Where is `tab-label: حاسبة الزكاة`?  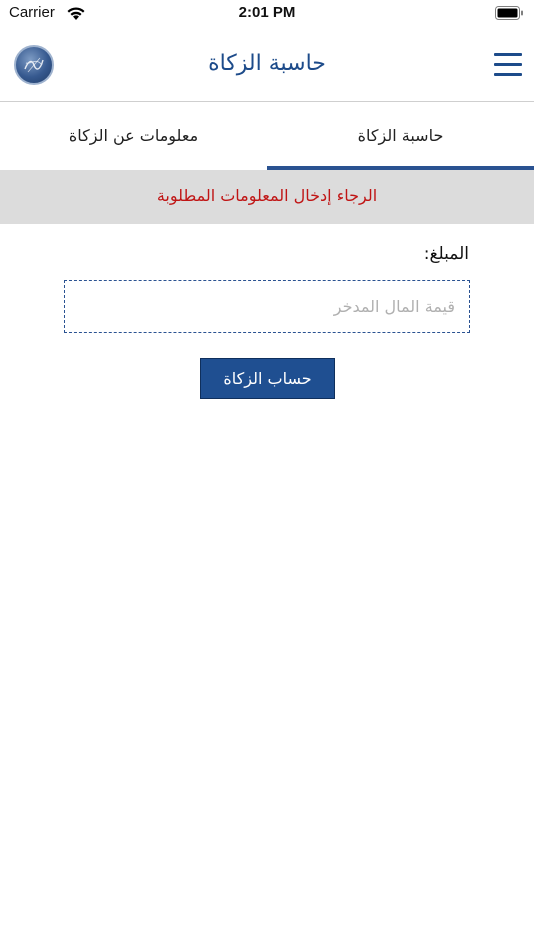
tab-label: حاسبة الزكاة is located at coordinates (400, 135).